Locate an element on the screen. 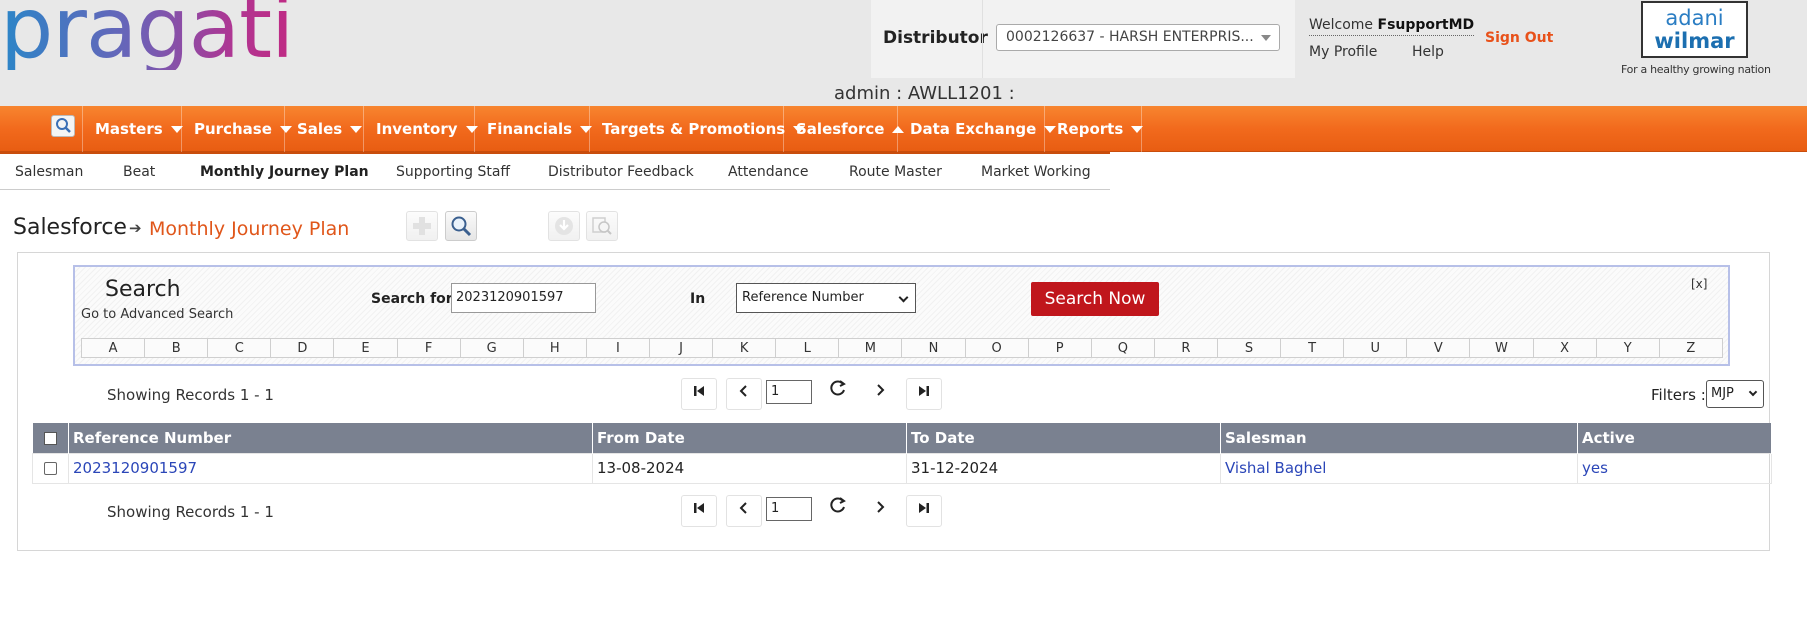 The image size is (1807, 618). zoom-view-button is located at coordinates (602, 226).